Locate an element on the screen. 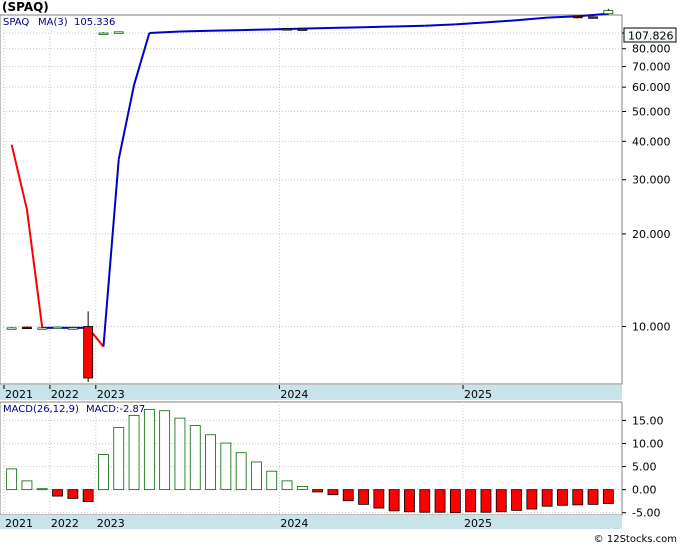  macd-legend-label: MACD(26,12,9) is located at coordinates (41, 409).